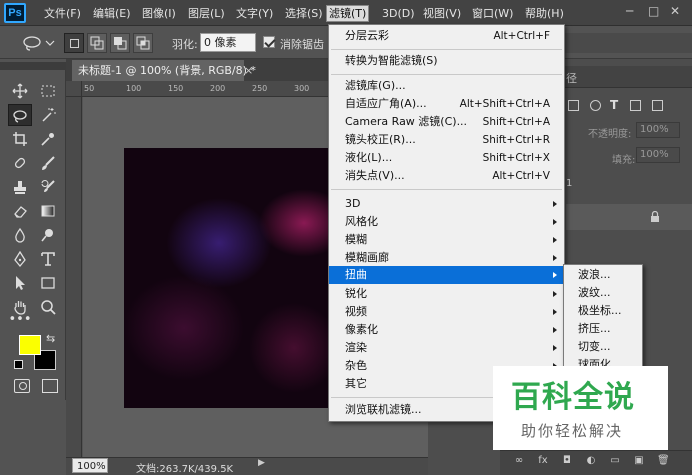 This screenshot has height=475, width=692. Describe the element at coordinates (120, 43) in the screenshot. I see `subtract-from-selection-button` at that location.